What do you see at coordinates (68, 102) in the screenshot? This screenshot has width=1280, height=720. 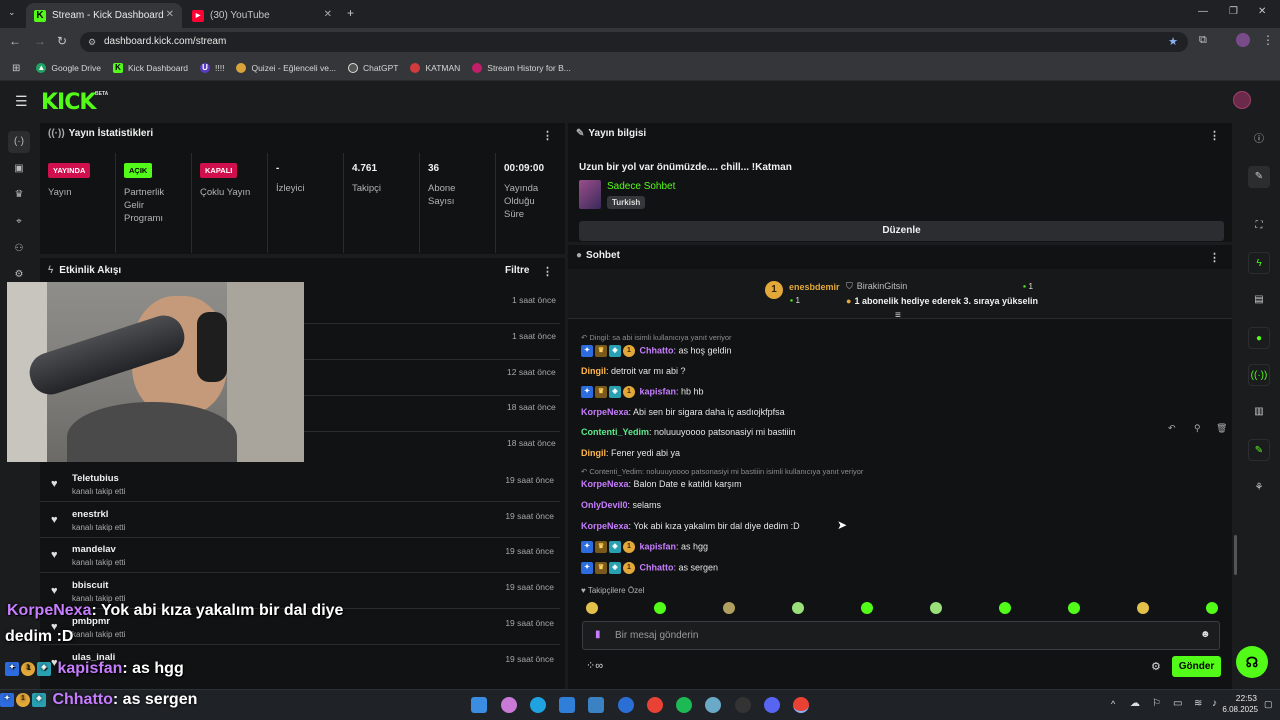 I see `kick-logo: KICK` at bounding box center [68, 102].